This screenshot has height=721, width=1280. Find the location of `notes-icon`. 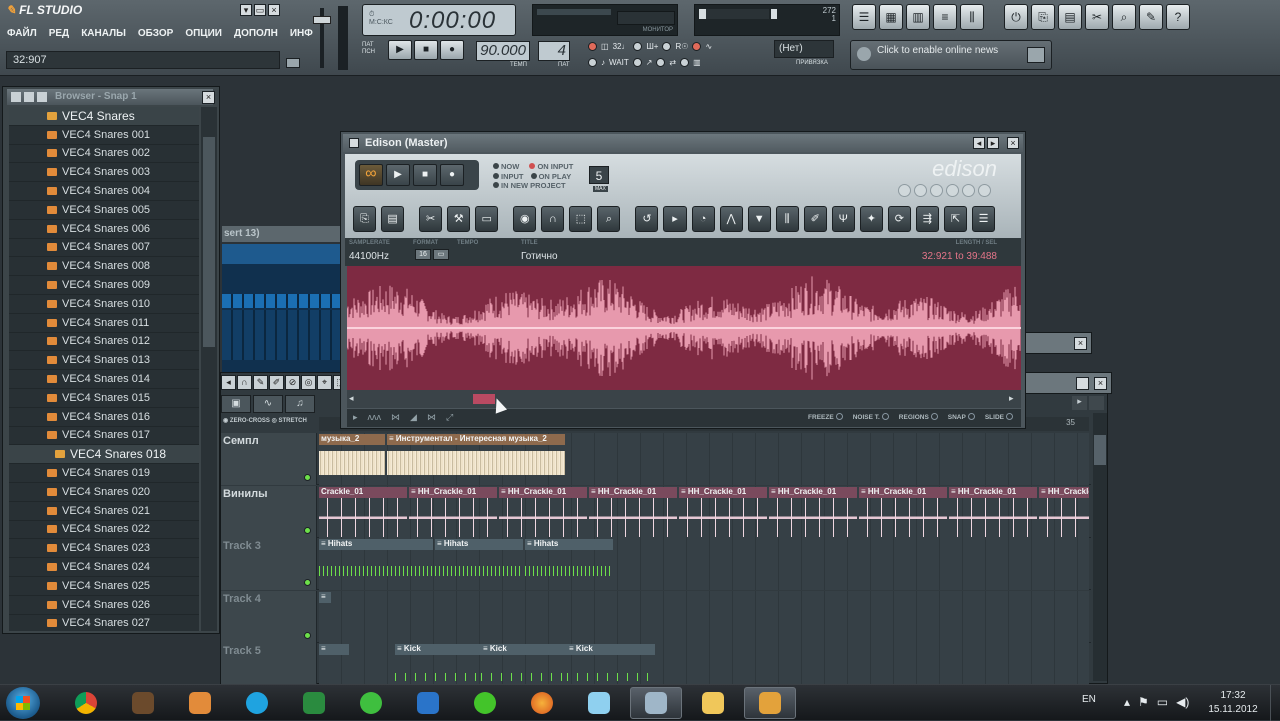

notes-icon is located at coordinates (599, 703).